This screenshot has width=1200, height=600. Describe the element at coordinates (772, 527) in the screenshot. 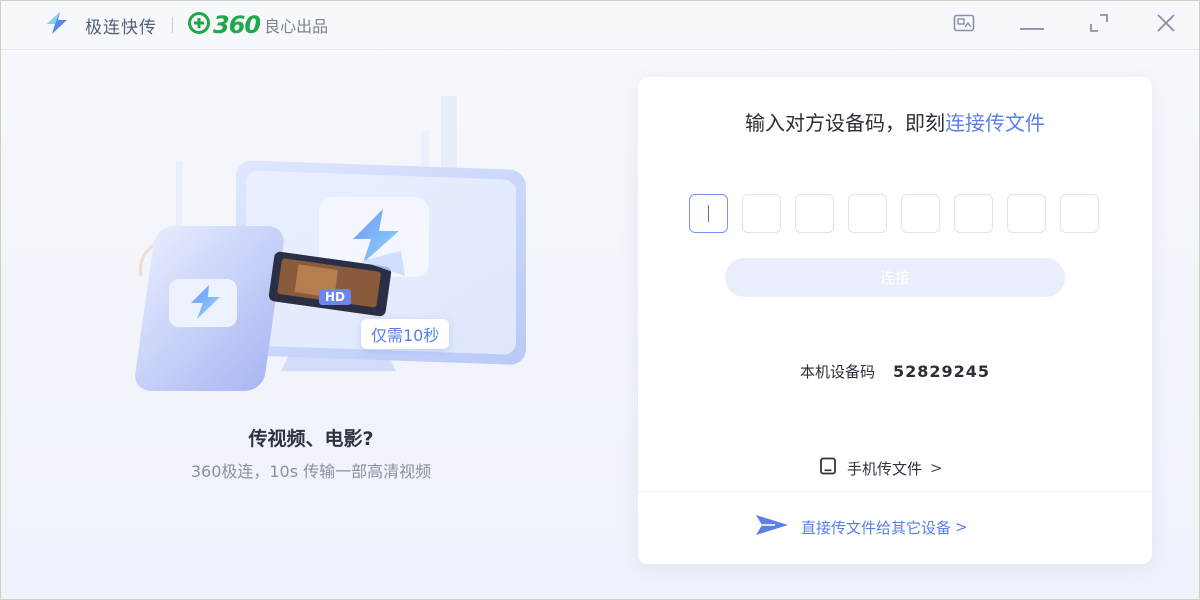

I see `send-plane-icon` at that location.